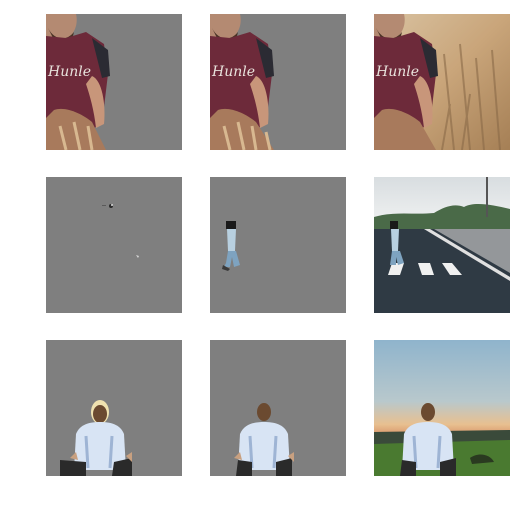 Image resolution: width=520 pixels, height=510 pixels. I want to click on tile-r1c2-mask: Hunle, so click(278, 82).